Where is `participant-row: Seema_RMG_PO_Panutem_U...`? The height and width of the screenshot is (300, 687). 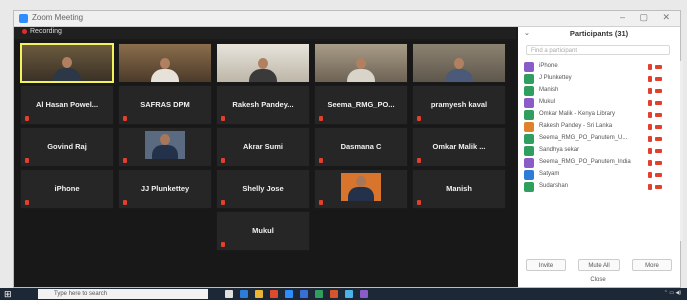
participant-row: Seema_RMG_PO_Panutem_U... is located at coordinates (602, 139).